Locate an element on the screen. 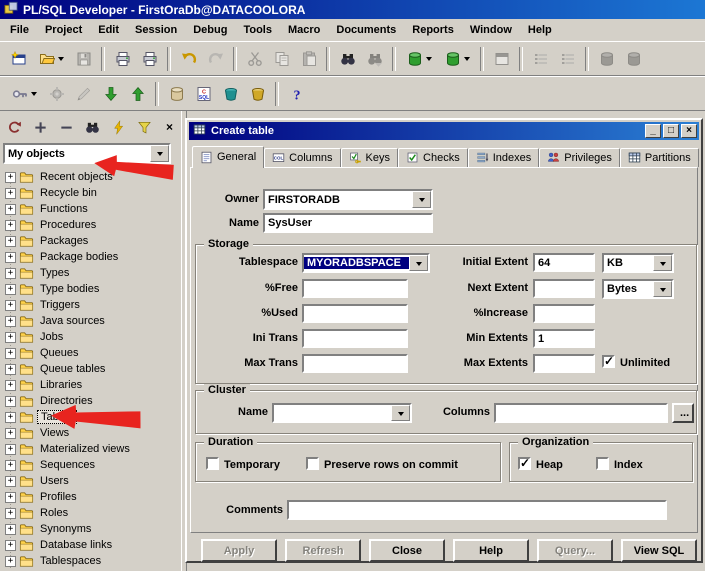 This screenshot has width=705, height=571. initial-extent-unit-combobox: KB is located at coordinates (638, 263).